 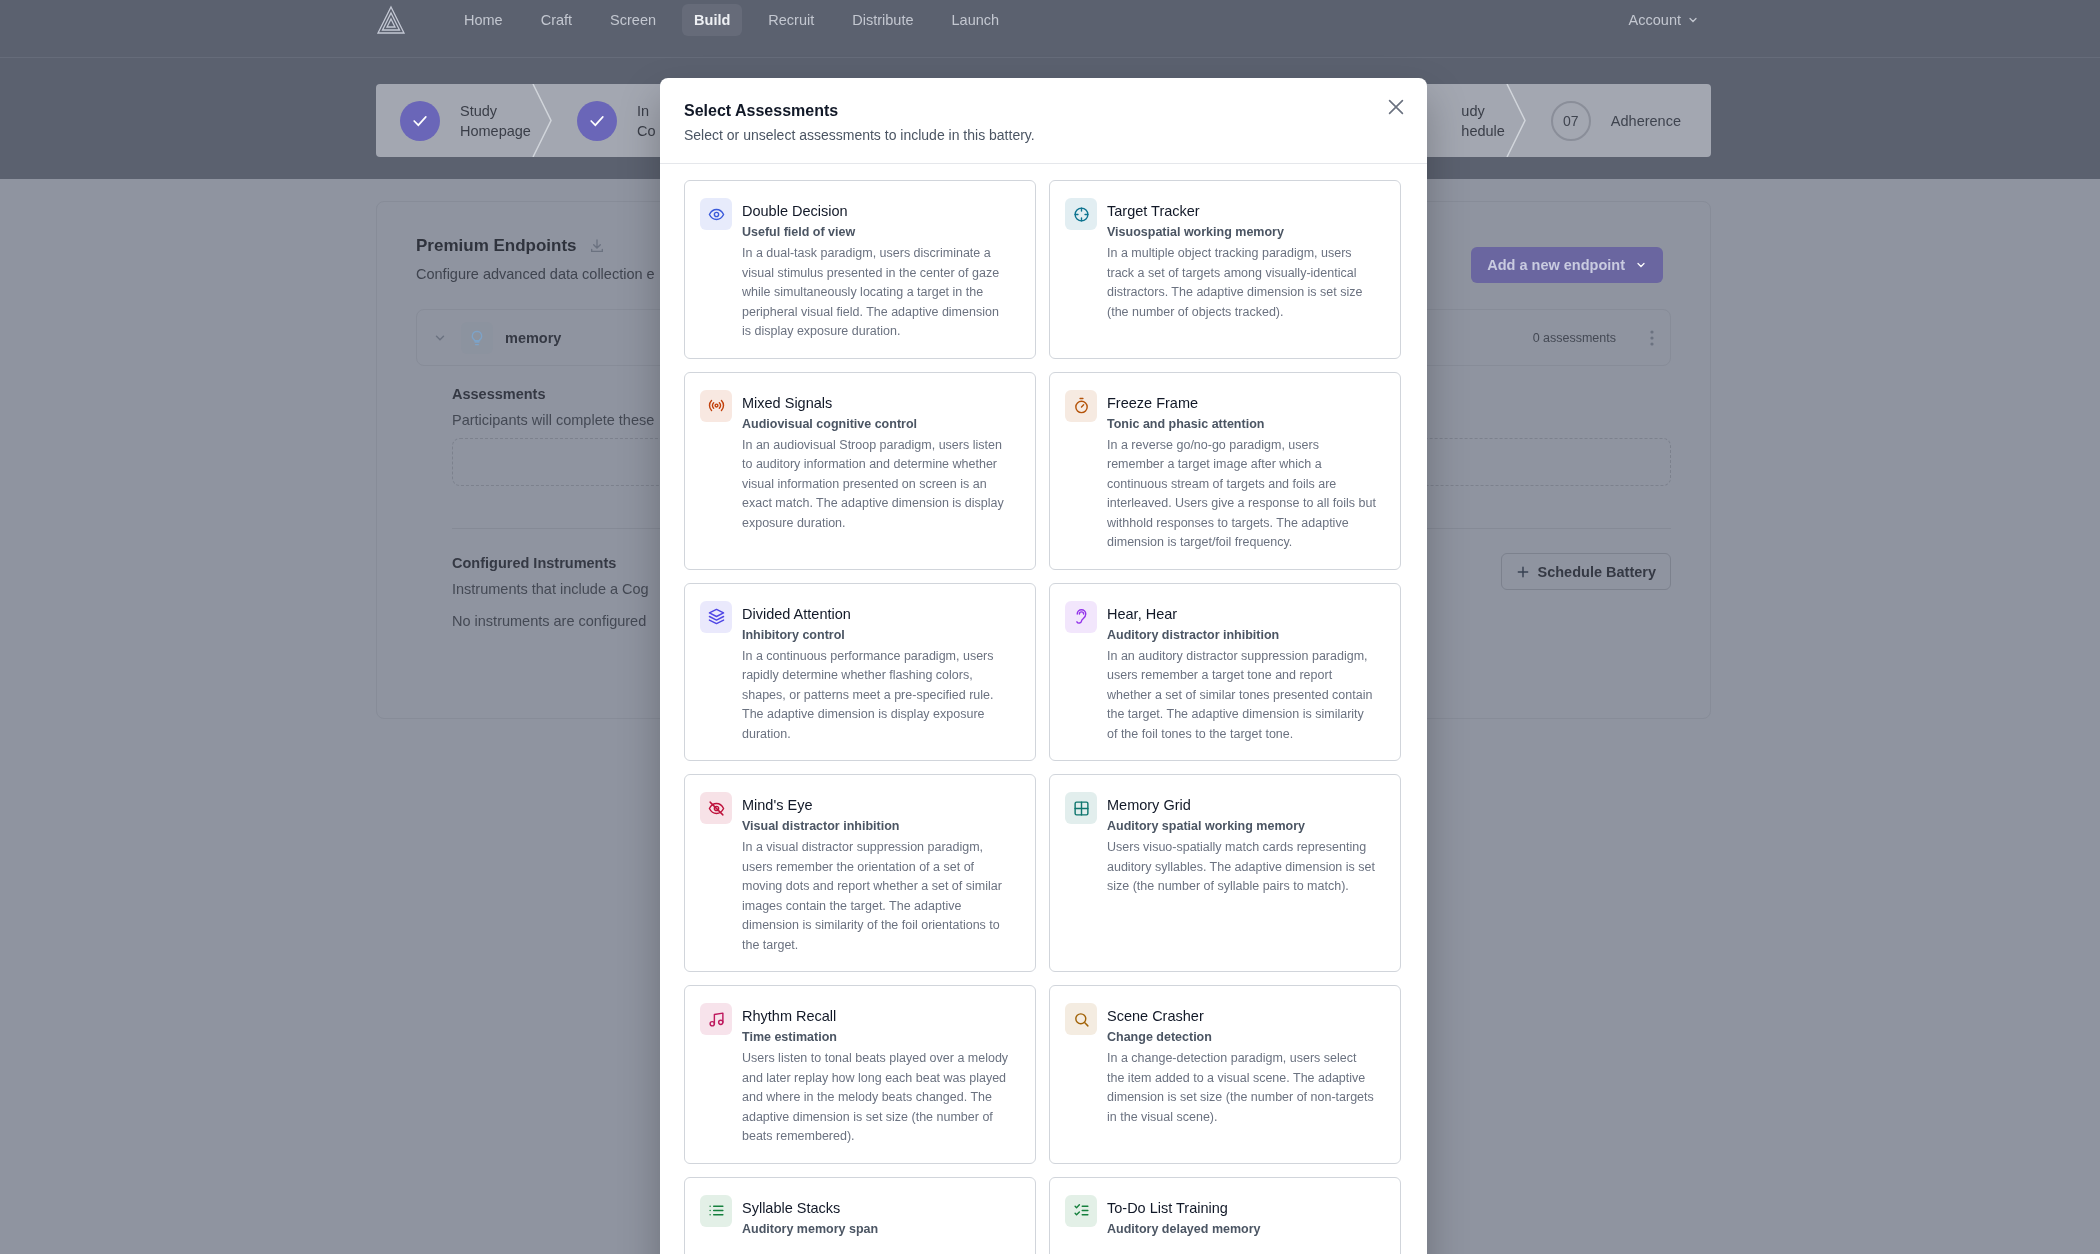 What do you see at coordinates (810, 1228) in the screenshot?
I see `assessment-domain: Auditory memory span` at bounding box center [810, 1228].